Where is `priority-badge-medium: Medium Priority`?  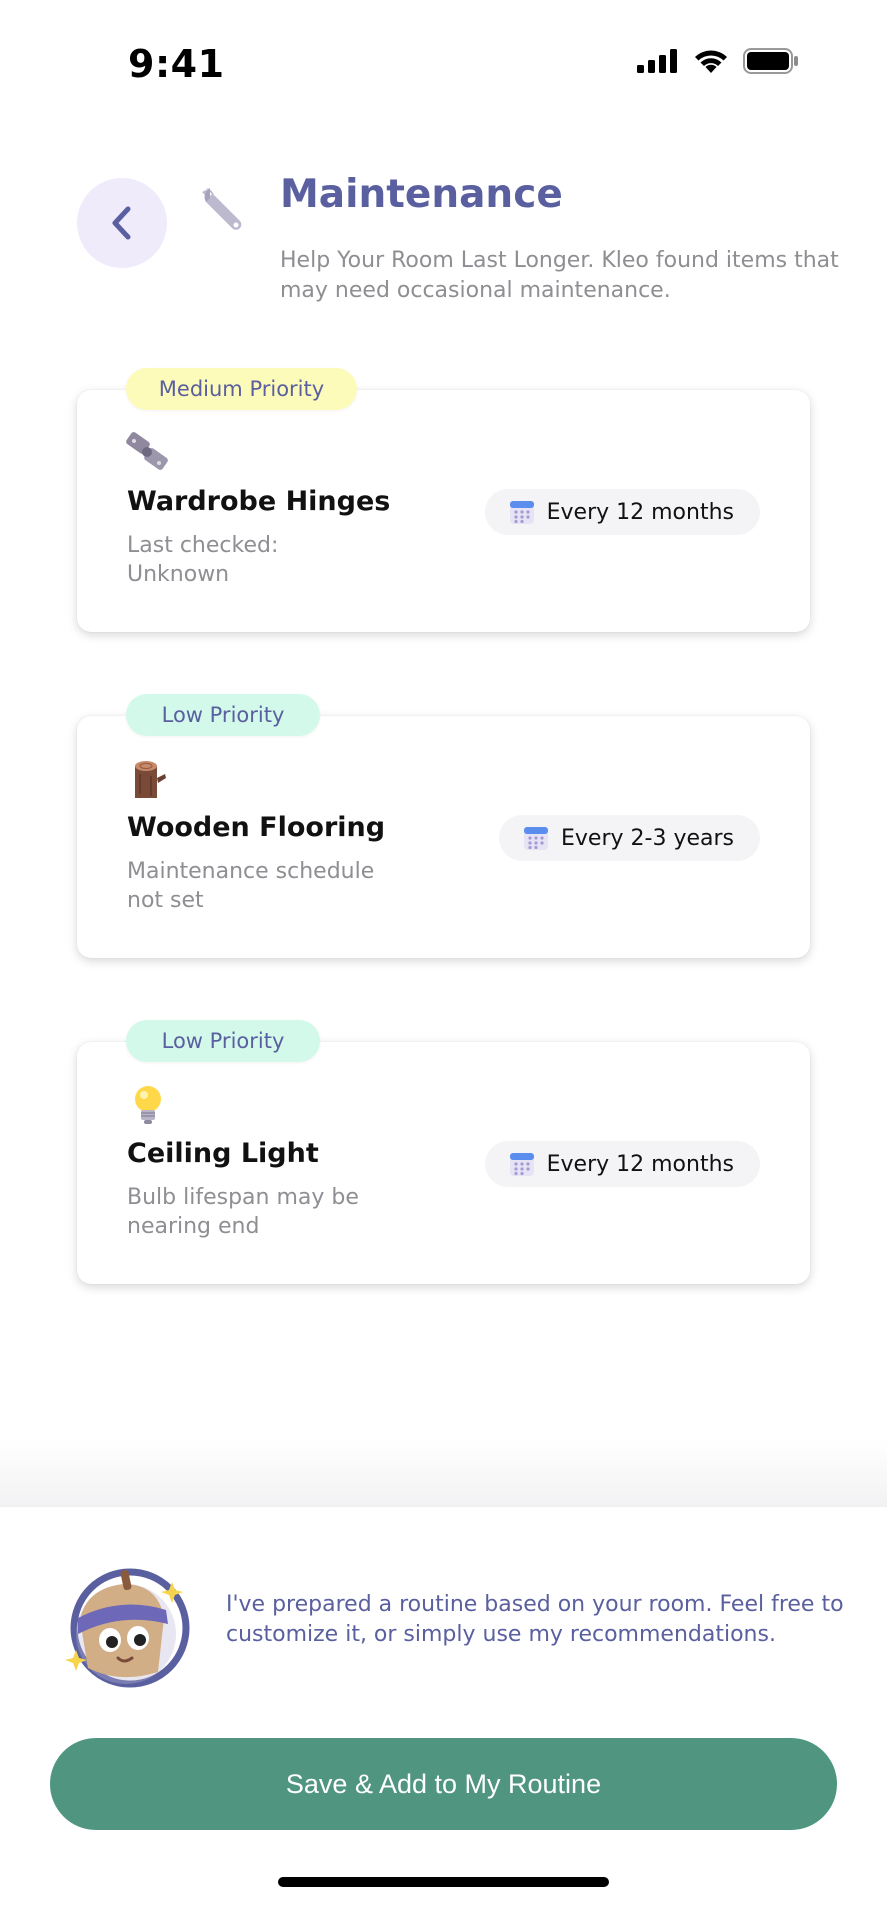 priority-badge-medium: Medium Priority is located at coordinates (241, 389).